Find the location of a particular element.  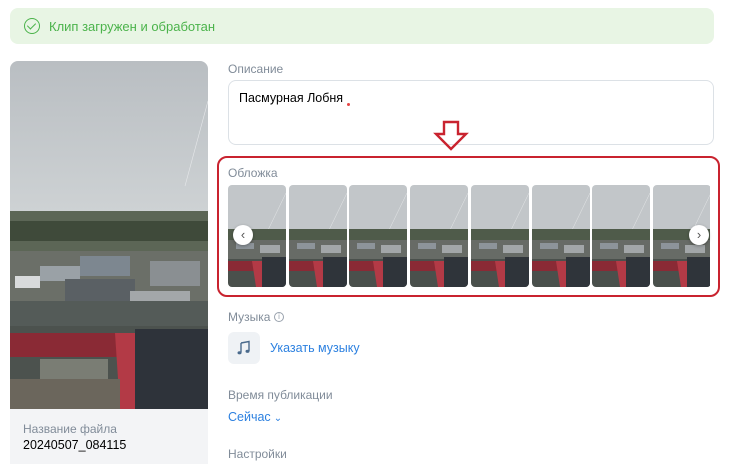

publish-time-dropdown: Сейчас ⌄ is located at coordinates (255, 417).